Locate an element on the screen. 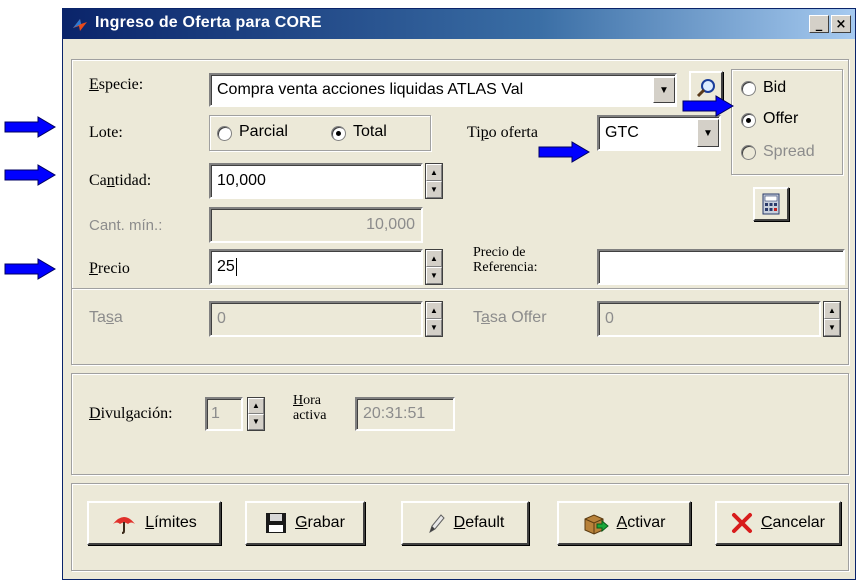 This screenshot has width=860, height=580. grabar-button: Grabar is located at coordinates (305, 523).